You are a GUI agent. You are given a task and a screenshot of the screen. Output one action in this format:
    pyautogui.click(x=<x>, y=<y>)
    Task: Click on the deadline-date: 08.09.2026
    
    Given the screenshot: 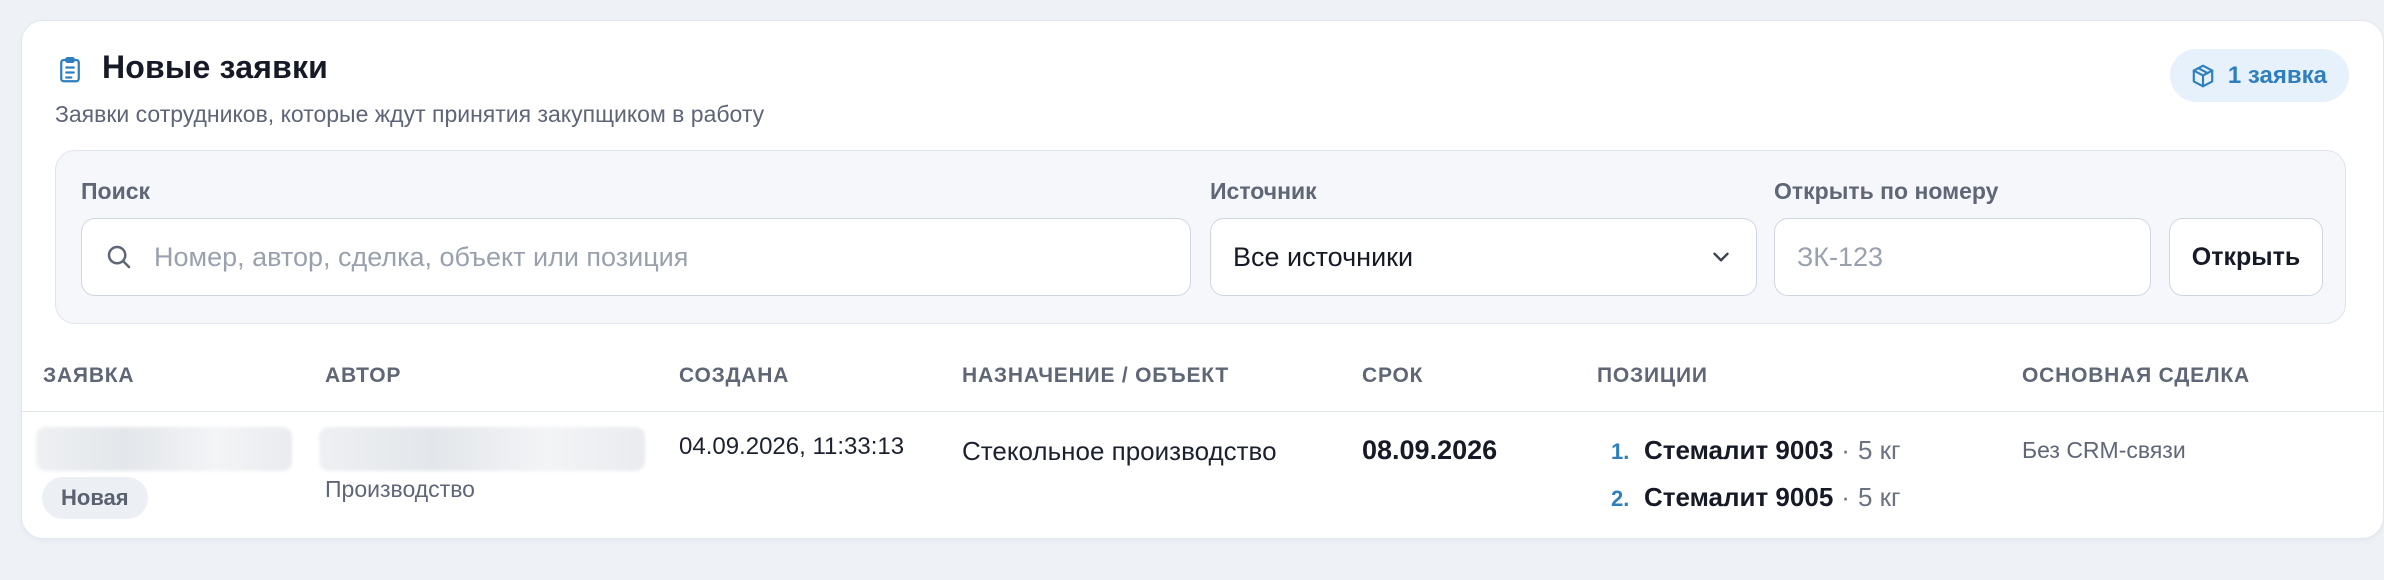 What is the action you would take?
    pyautogui.click(x=1430, y=450)
    